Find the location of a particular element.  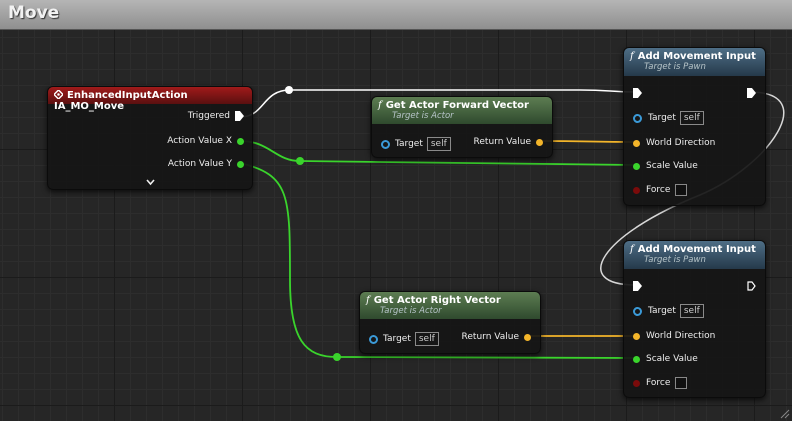

pin-triggered: Triggered is located at coordinates (216, 116).